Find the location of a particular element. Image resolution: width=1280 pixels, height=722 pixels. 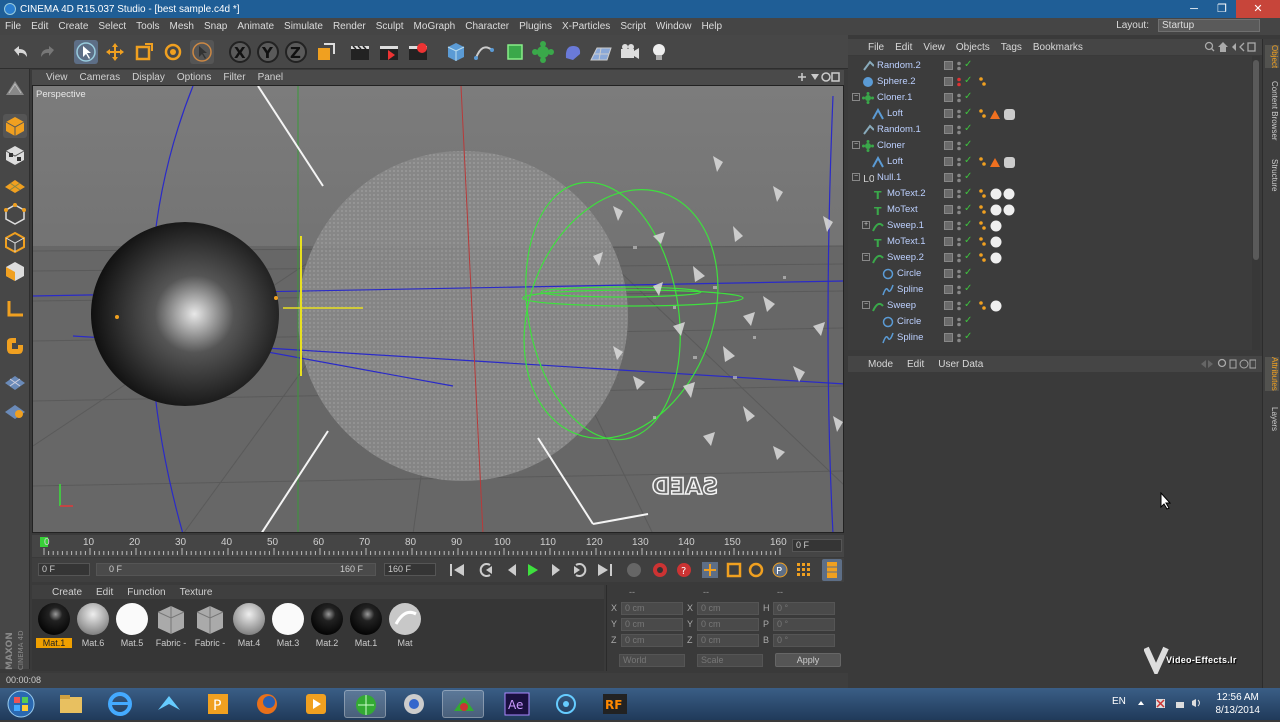

cinema4d-taskbar-icon is located at coordinates (463, 704).